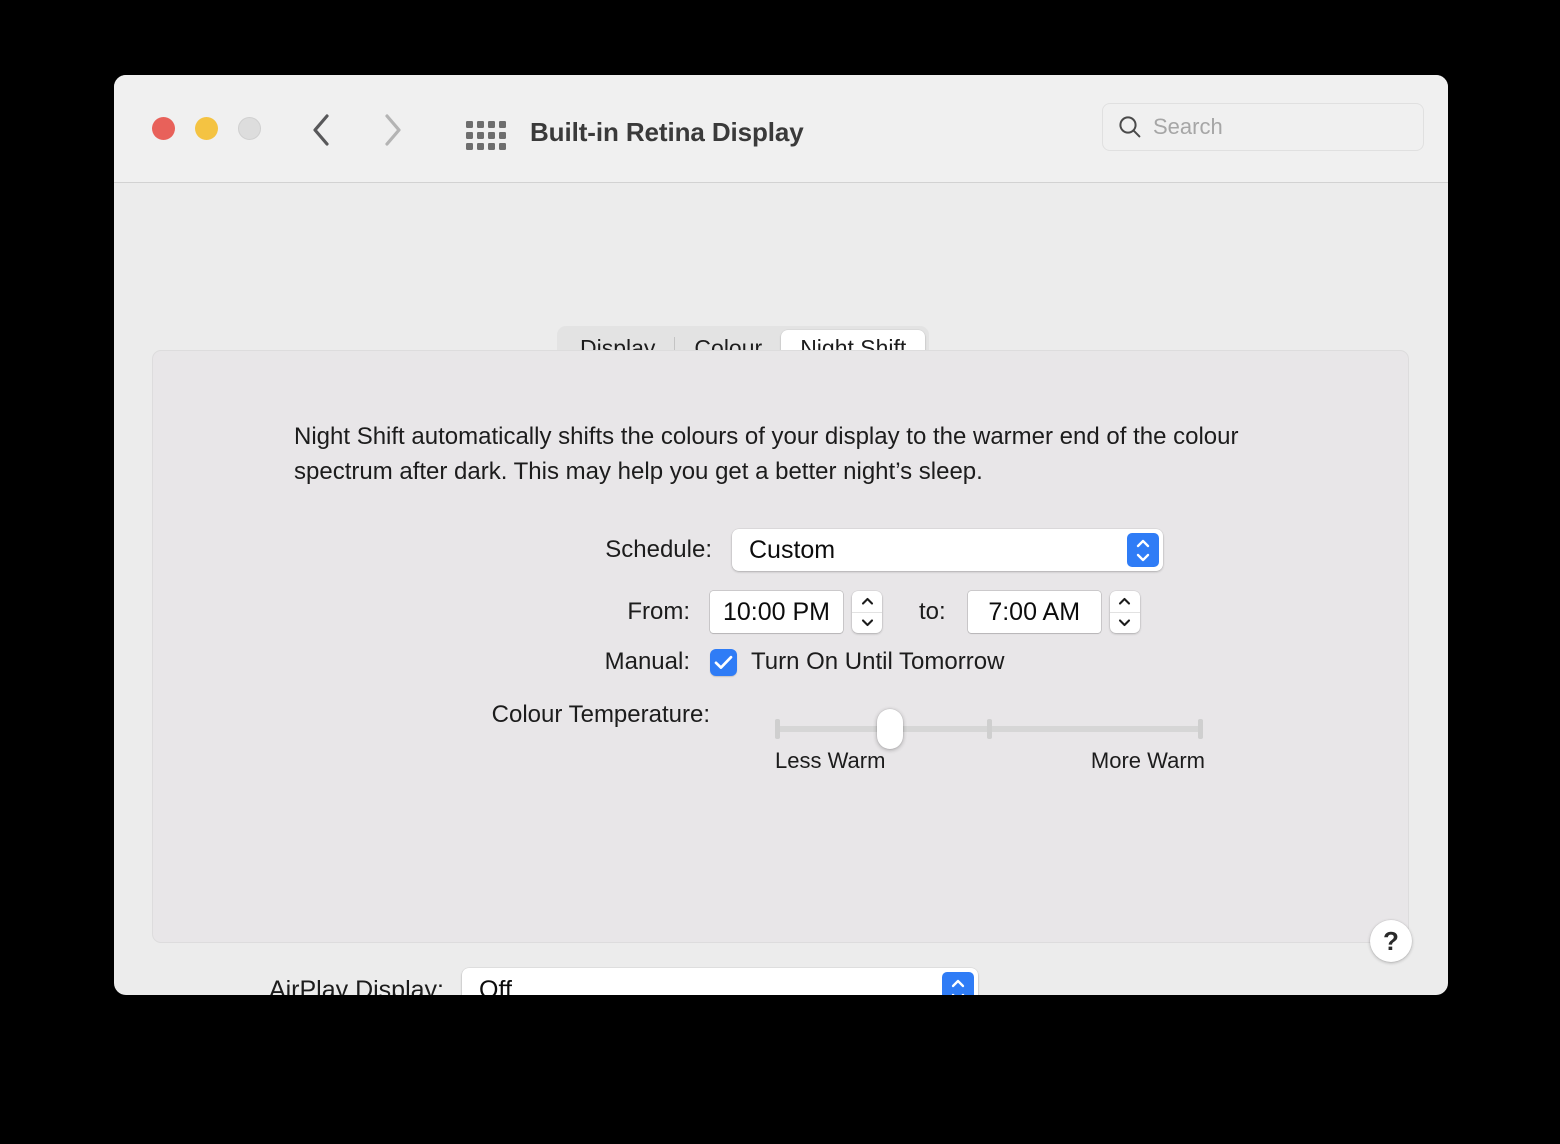  What do you see at coordinates (776, 612) in the screenshot?
I see `from-time-field: 10:00 PM` at bounding box center [776, 612].